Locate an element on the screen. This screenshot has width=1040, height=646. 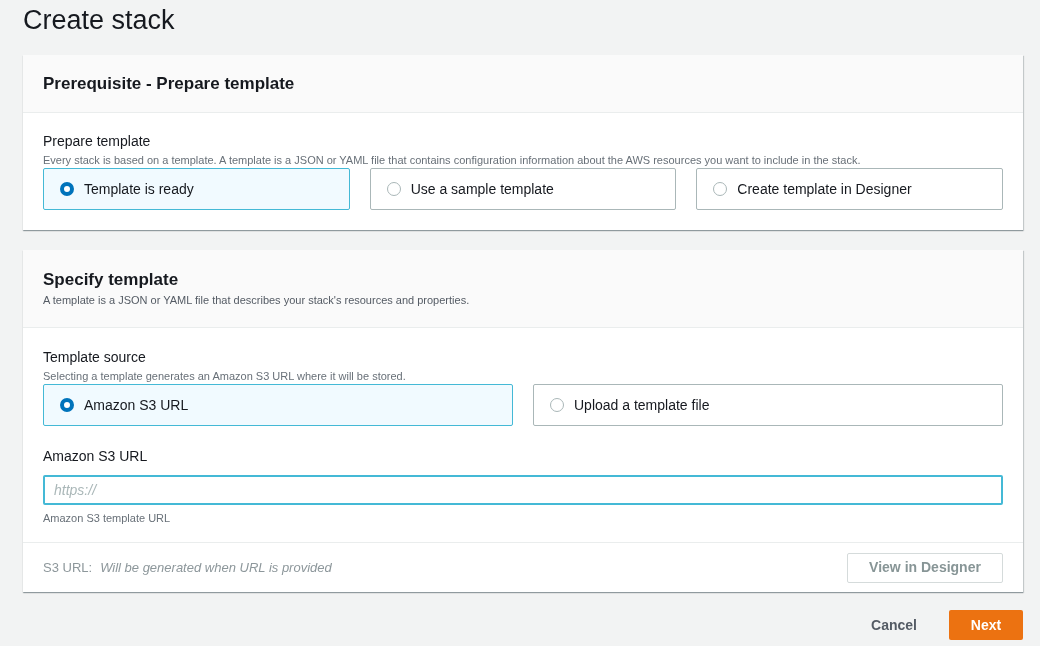
field-label: Prepare template is located at coordinates (97, 141).